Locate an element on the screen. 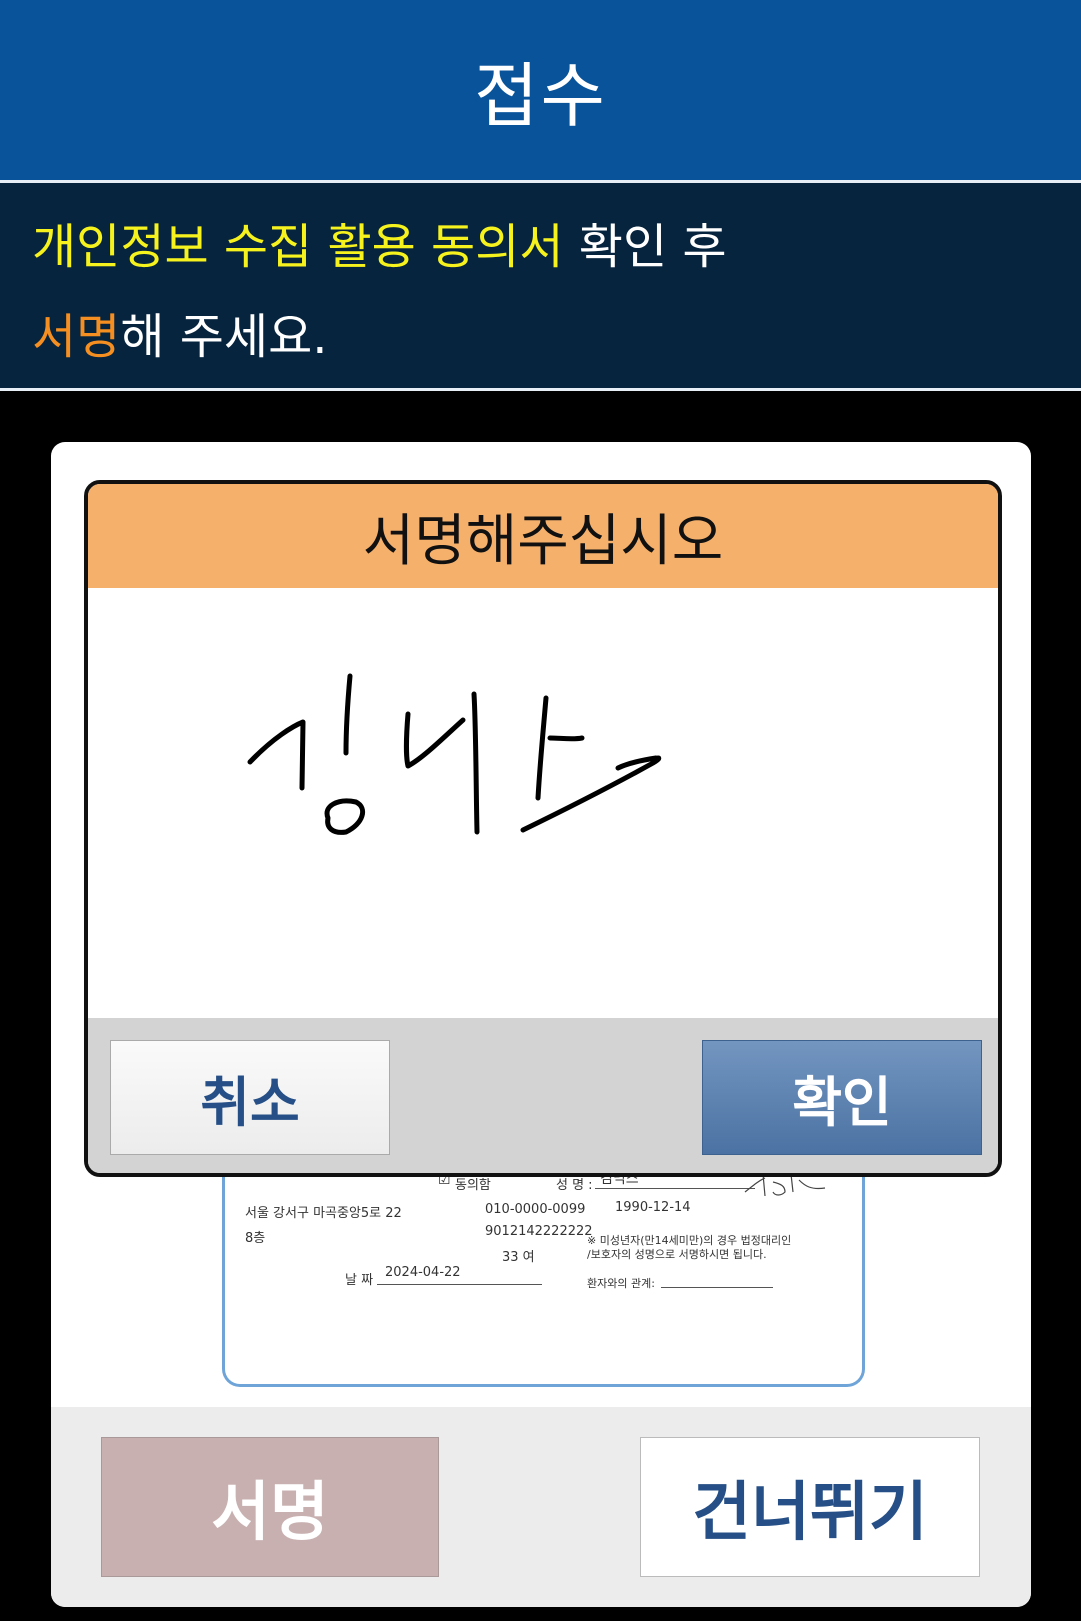  instruction-text: 해 주세요. is located at coordinates (224, 337).